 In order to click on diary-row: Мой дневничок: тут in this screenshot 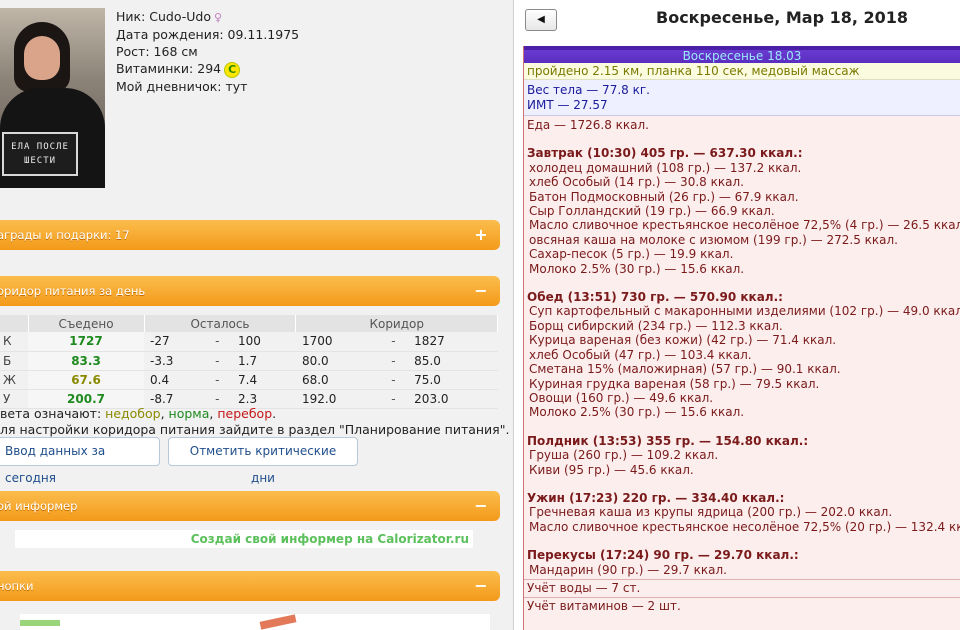, I will do `click(207, 86)`.